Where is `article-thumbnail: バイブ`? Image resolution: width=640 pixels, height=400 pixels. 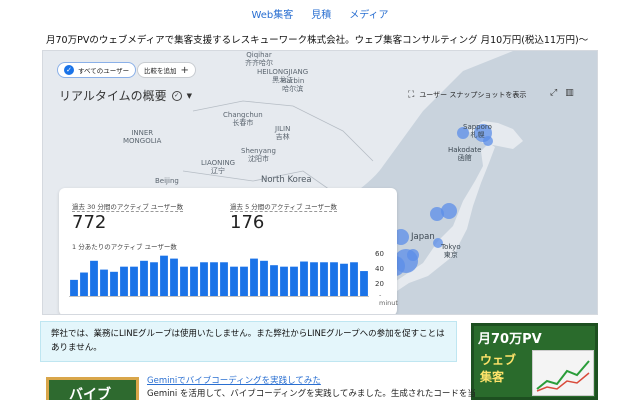
article-thumbnail: バイブ is located at coordinates (92, 388).